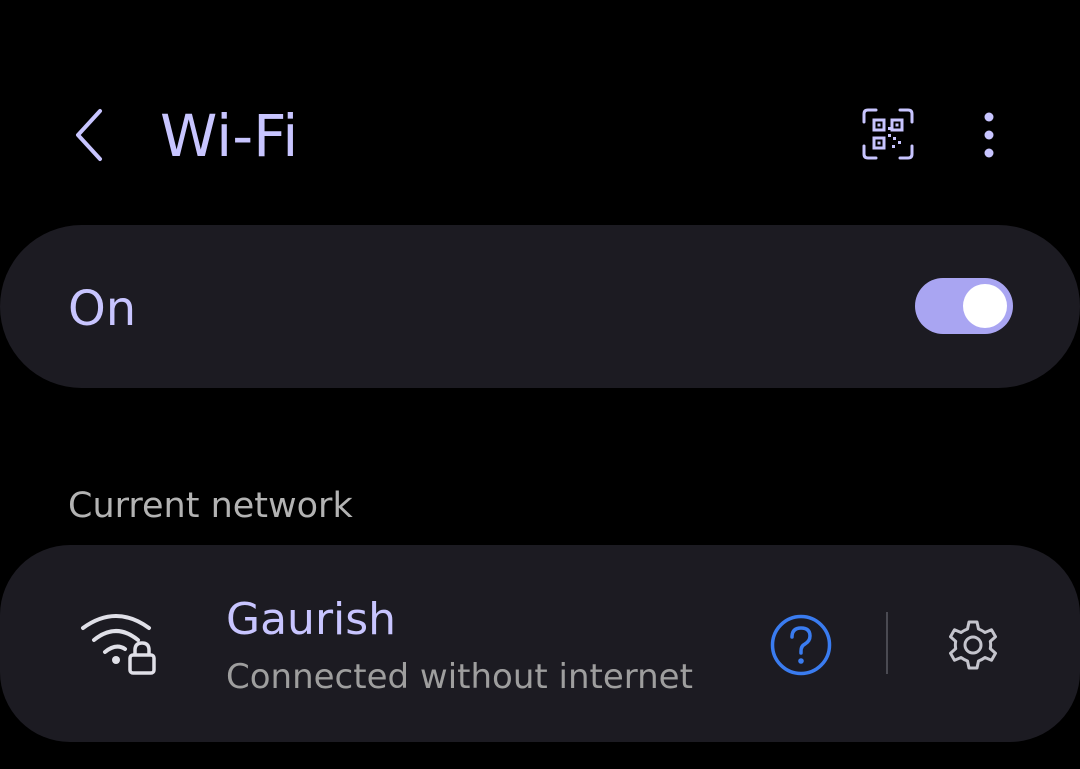 The image size is (1080, 769). I want to click on chevron-left-icon, so click(89, 135).